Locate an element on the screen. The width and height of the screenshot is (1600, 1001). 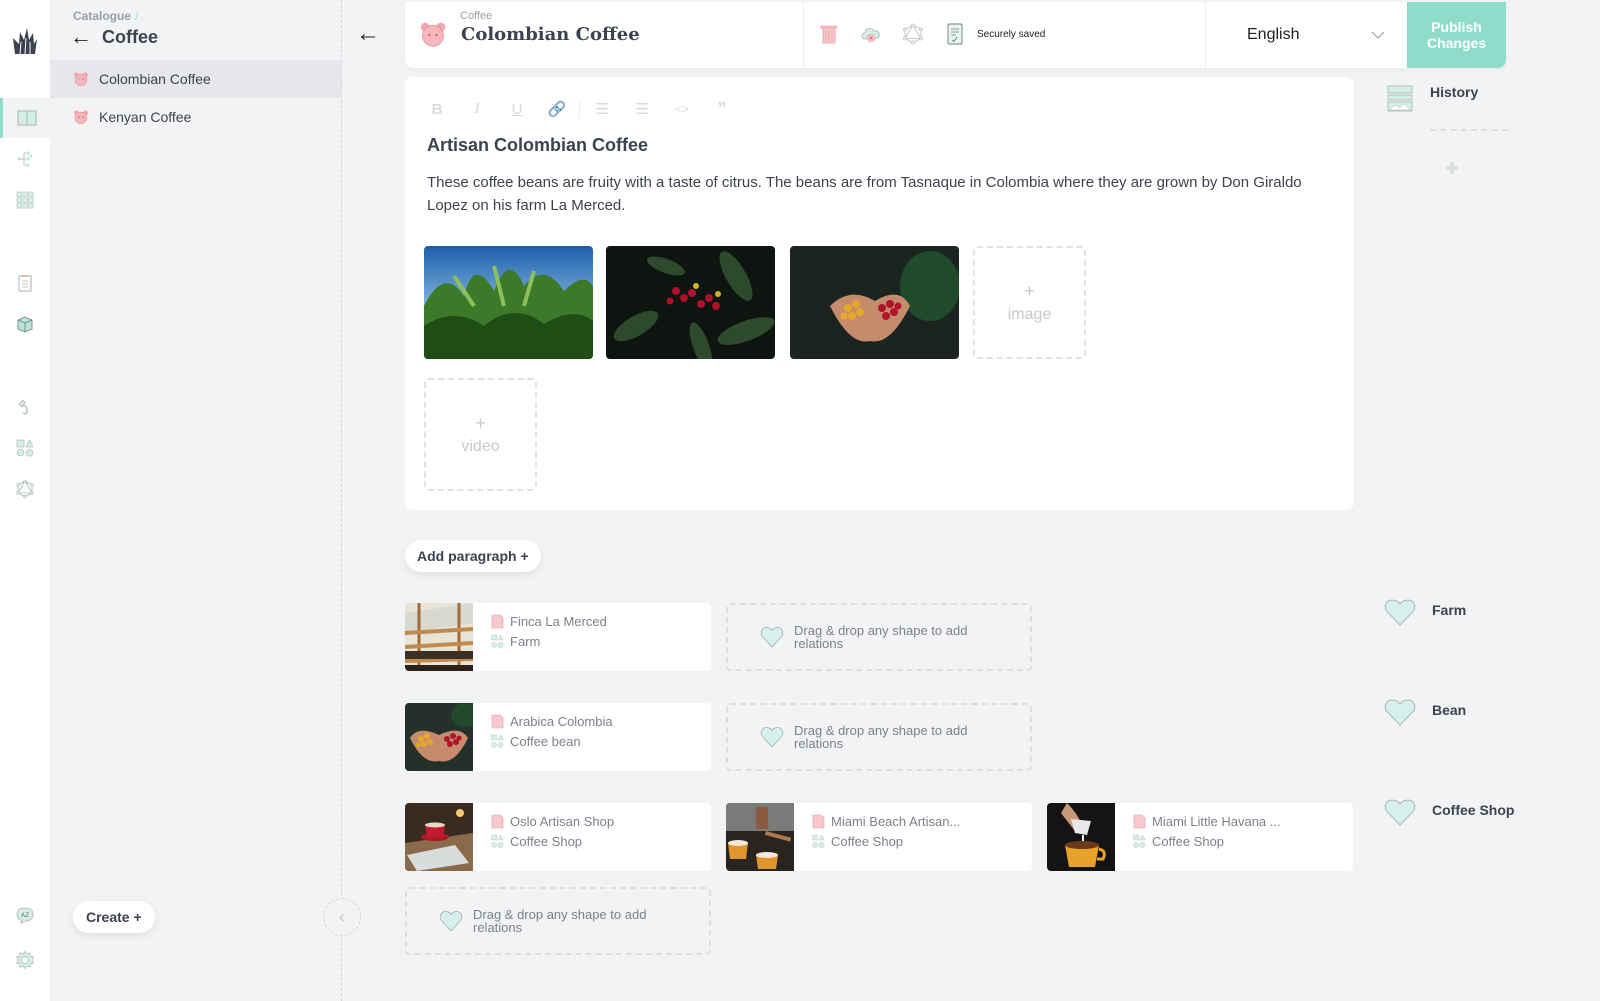
history-label: History is located at coordinates (1454, 92).